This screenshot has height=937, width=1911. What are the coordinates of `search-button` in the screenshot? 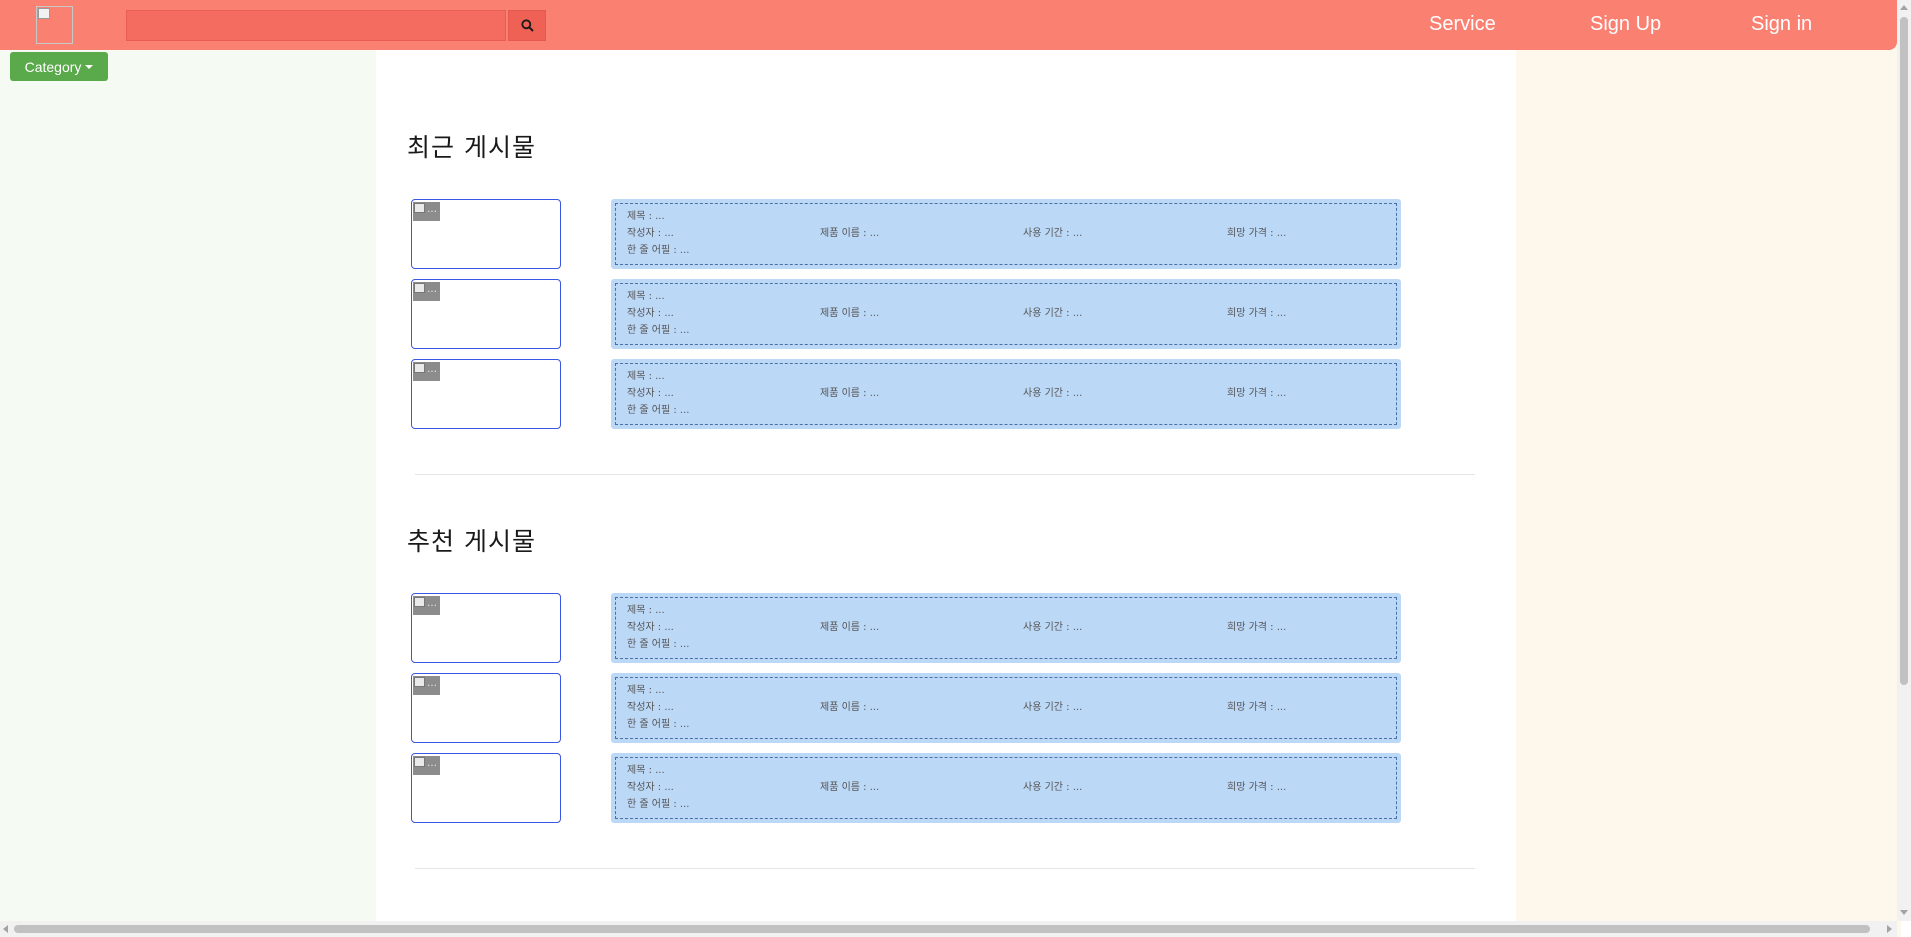 It's located at (527, 25).